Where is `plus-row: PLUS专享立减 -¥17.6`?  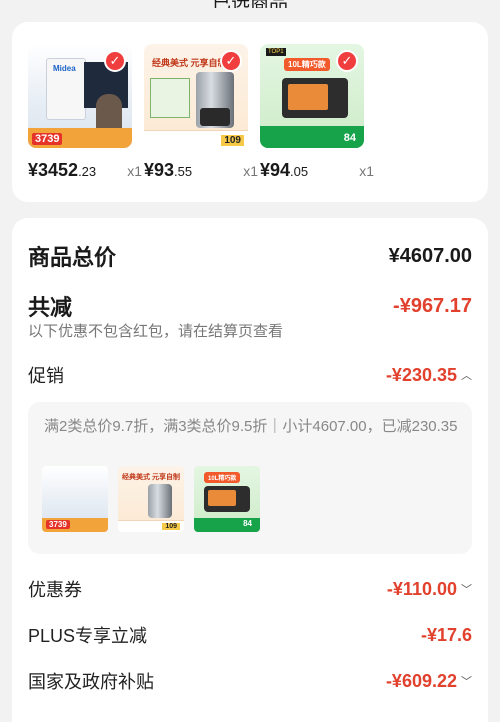 plus-row: PLUS专享立减 -¥17.6 is located at coordinates (250, 635).